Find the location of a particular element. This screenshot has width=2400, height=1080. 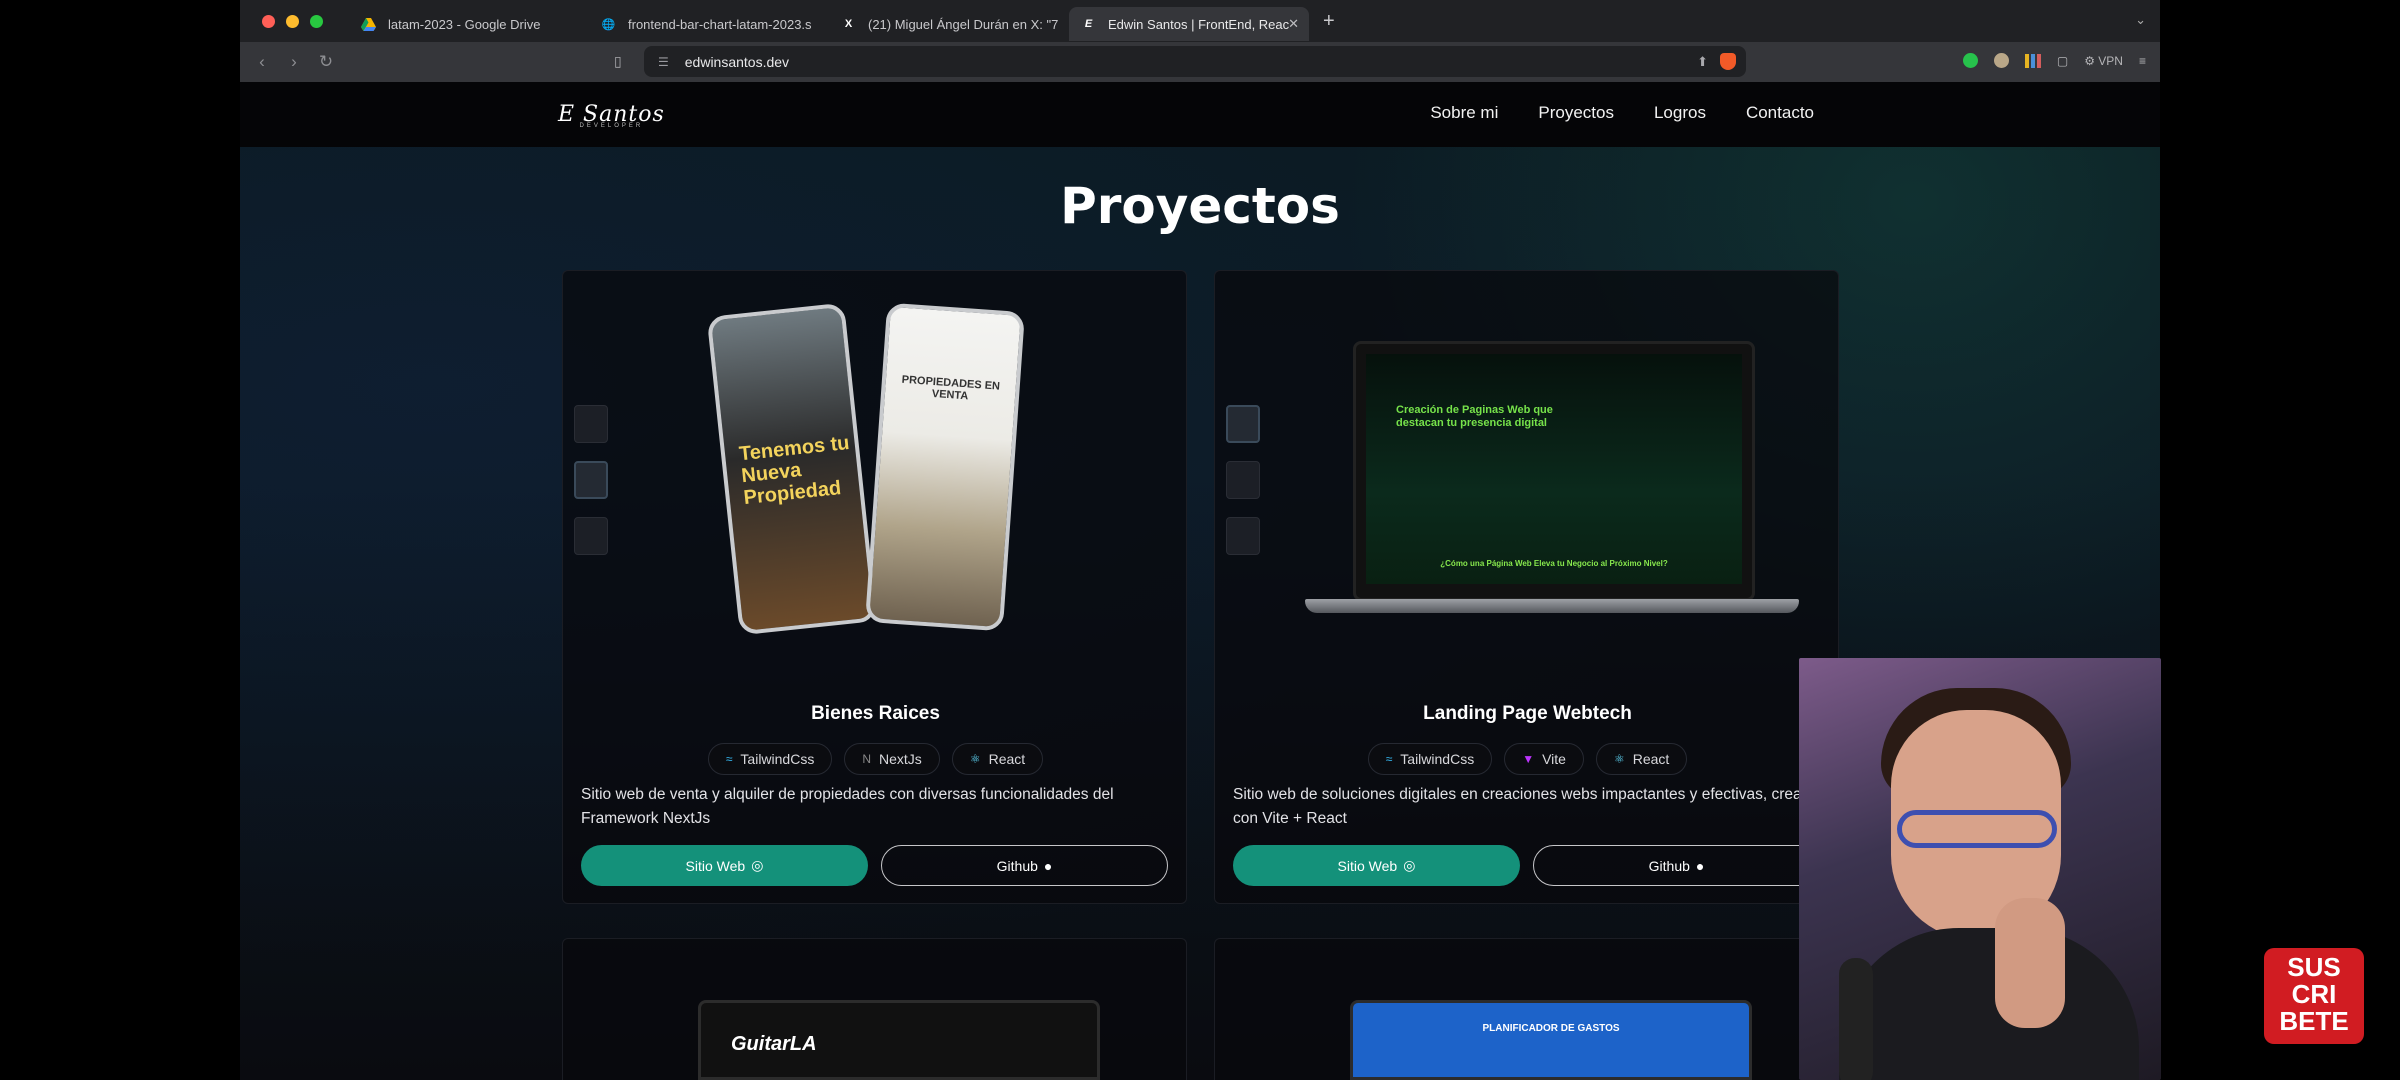

presenter-glasses is located at coordinates (1977, 829).